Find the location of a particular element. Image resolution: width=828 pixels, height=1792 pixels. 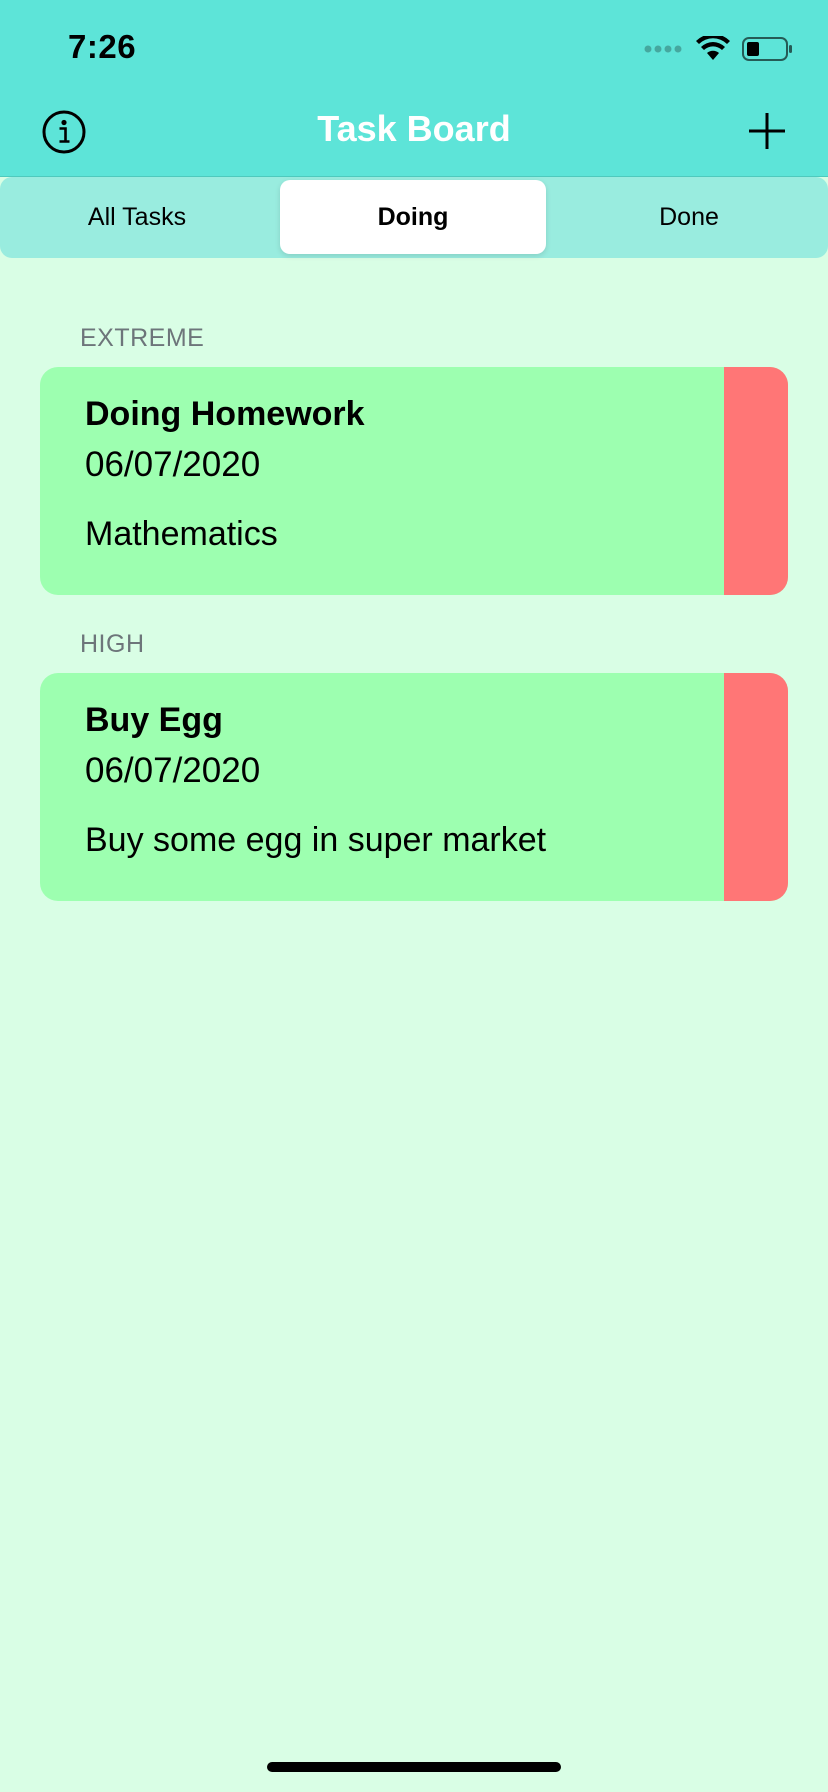

nav-header: 7:26 Task Board is located at coordinates (414, 88).